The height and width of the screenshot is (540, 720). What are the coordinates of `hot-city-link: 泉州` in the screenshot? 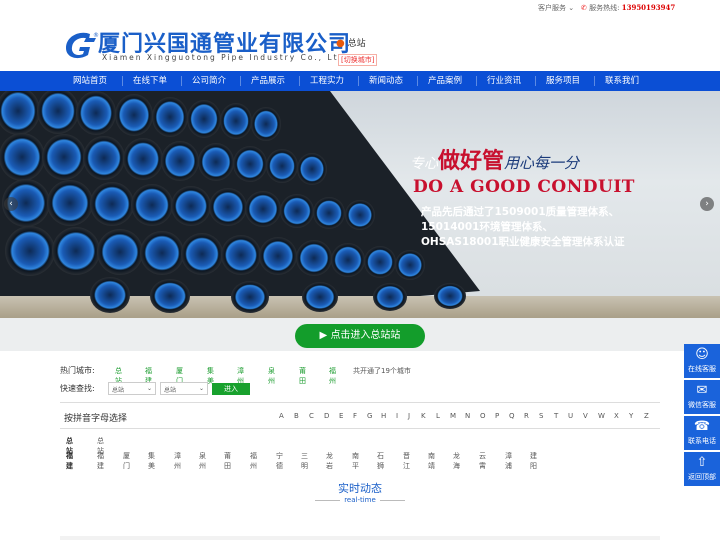 It's located at (271, 376).